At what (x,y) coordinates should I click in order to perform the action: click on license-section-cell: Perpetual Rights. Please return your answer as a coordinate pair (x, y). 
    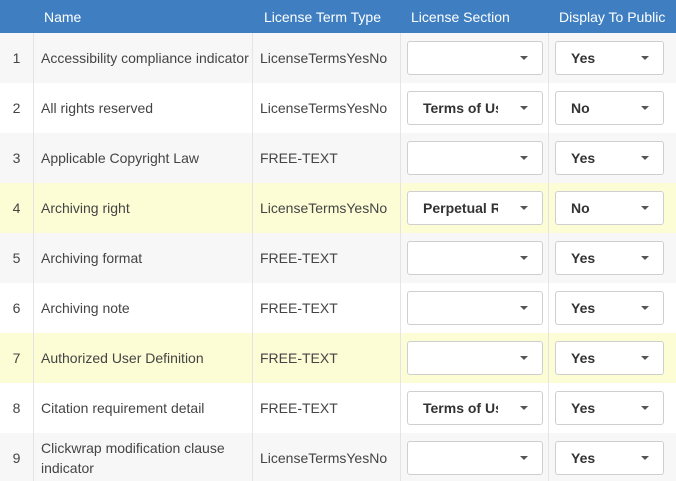
    Looking at the image, I should click on (475, 208).